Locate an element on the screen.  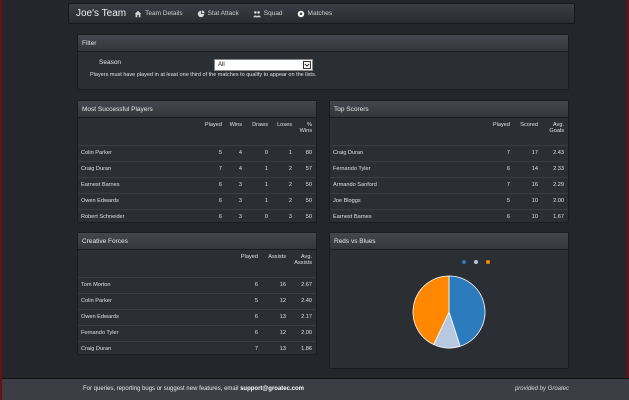
season-select: All is located at coordinates (263, 65).